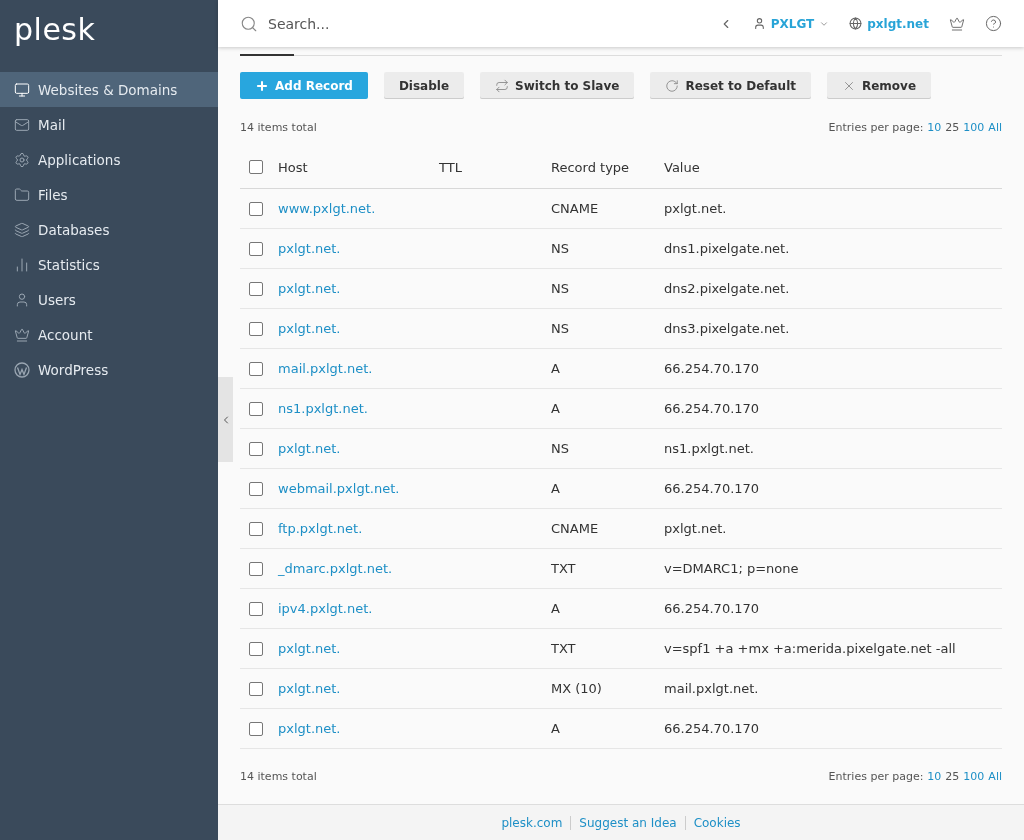 The height and width of the screenshot is (840, 1024). What do you see at coordinates (889, 23) in the screenshot?
I see `domain-link: pxlgt.net` at bounding box center [889, 23].